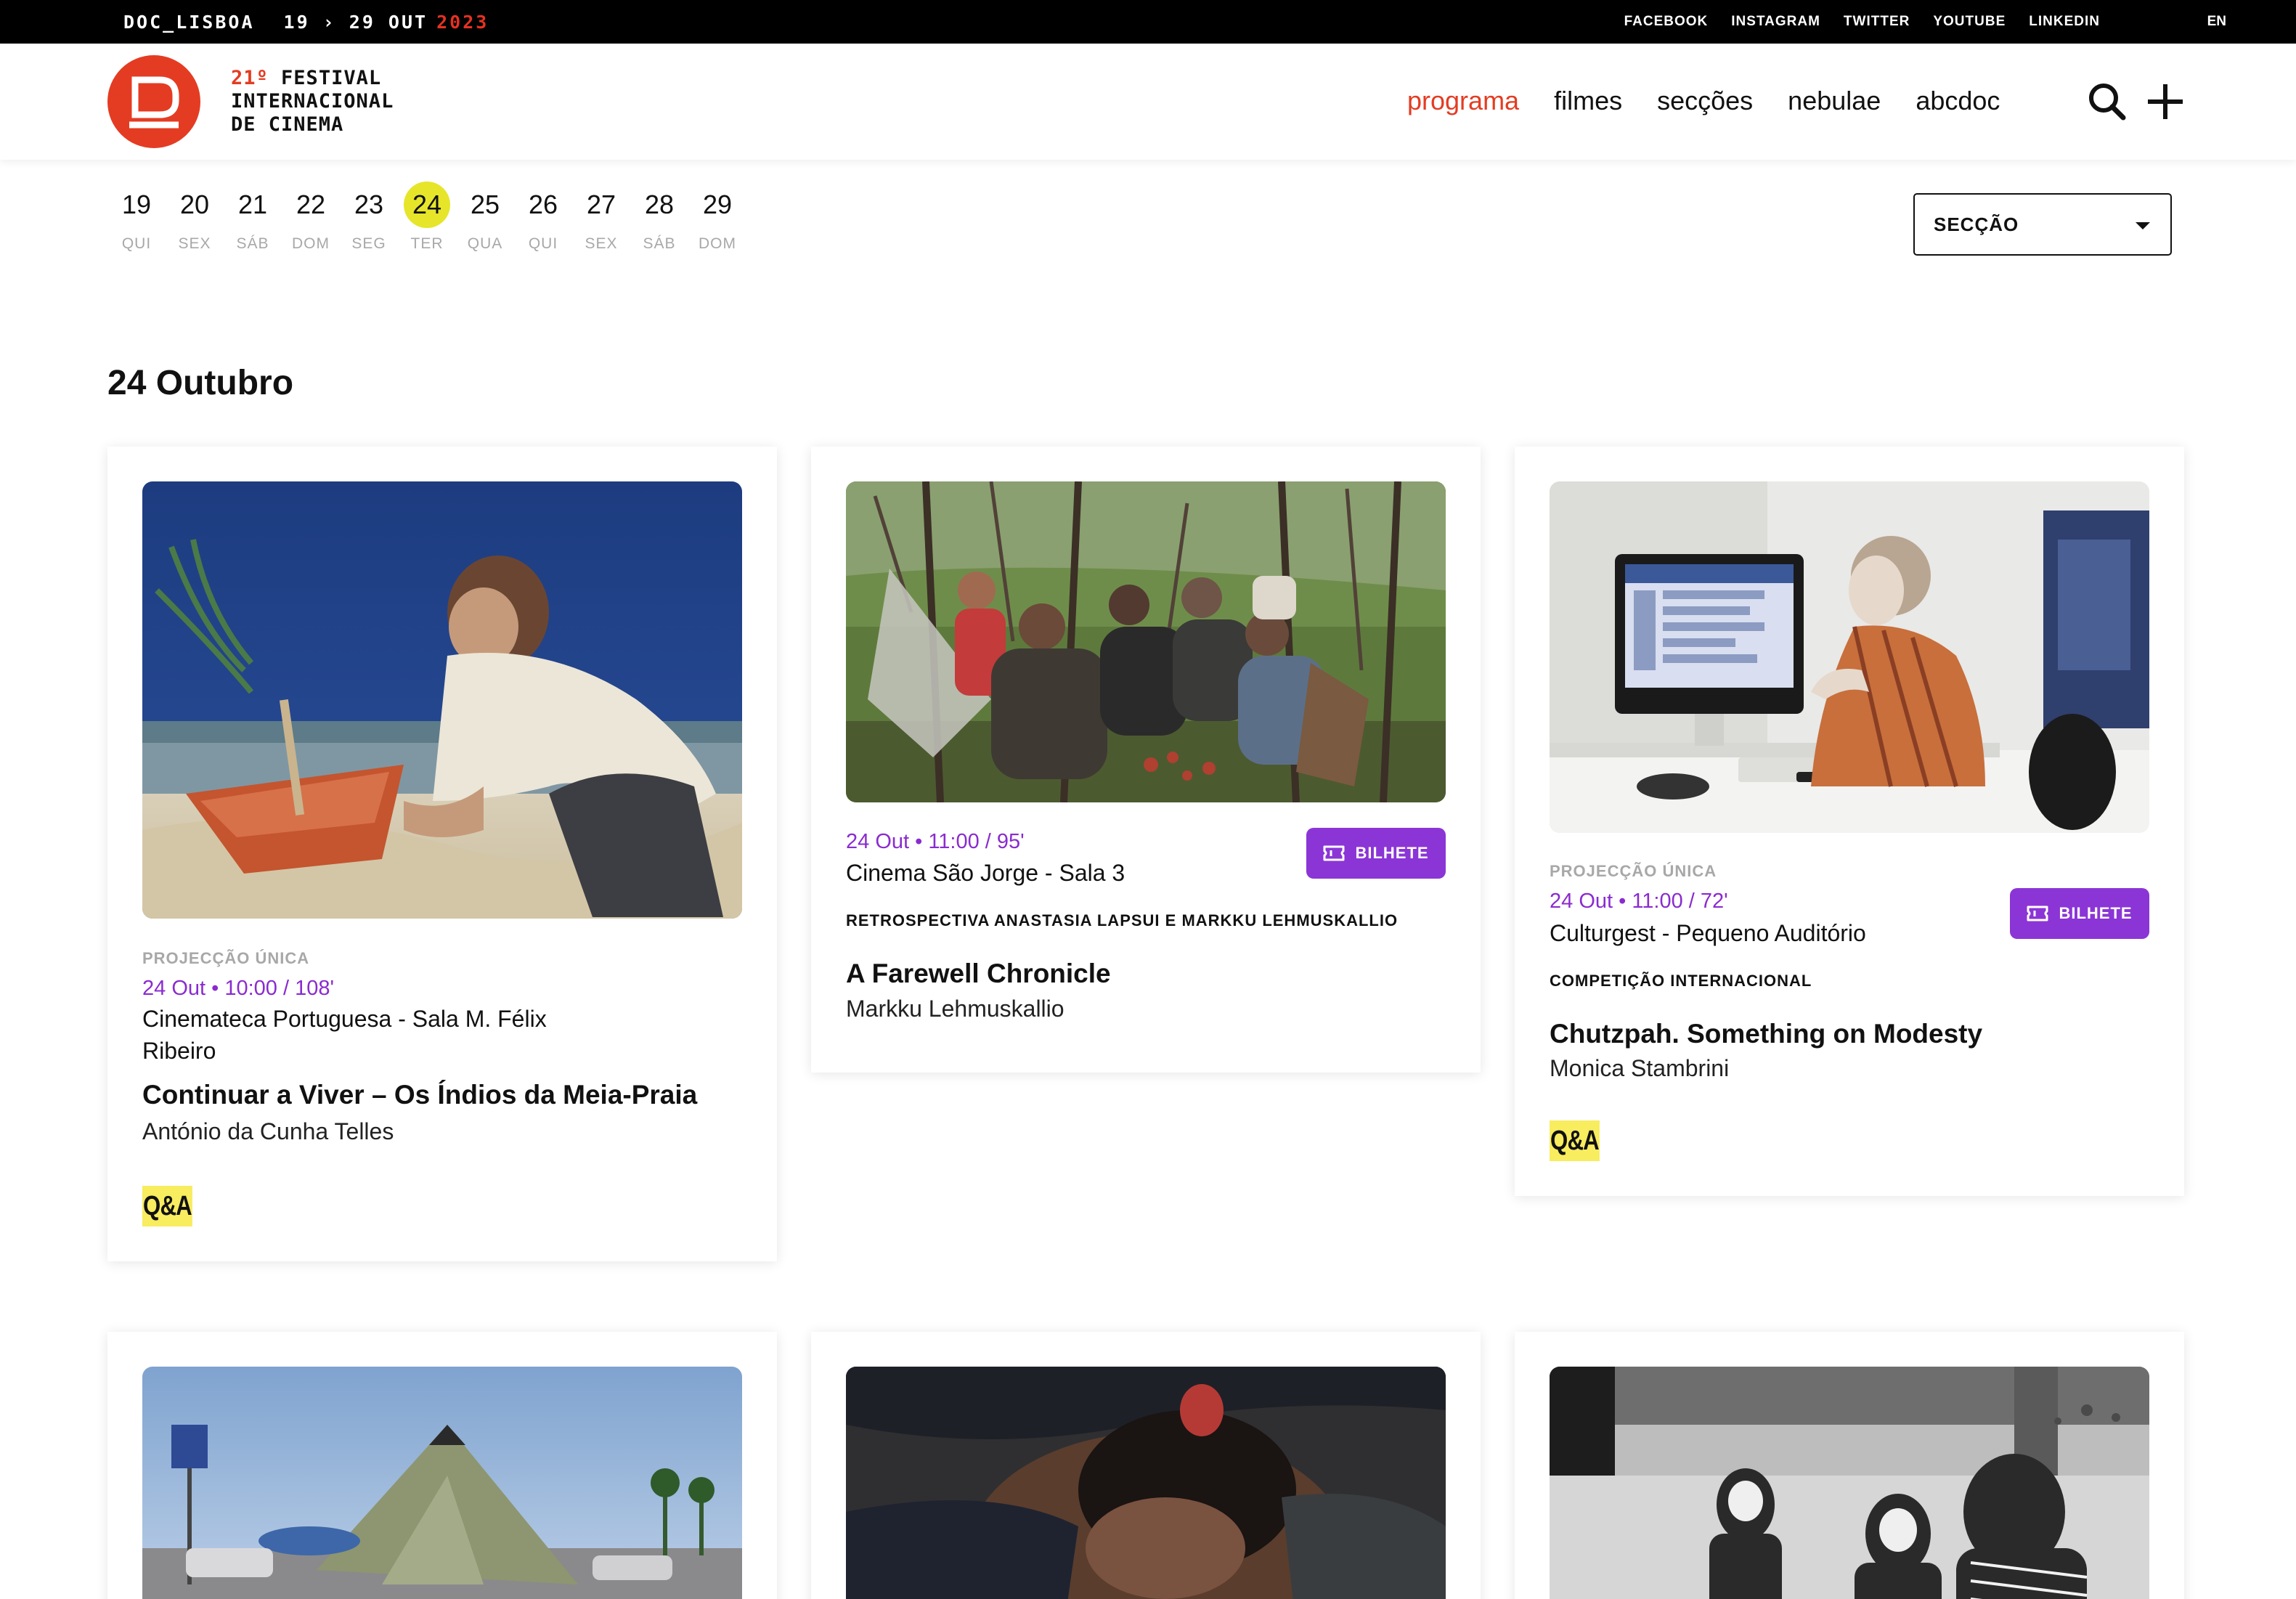 Image resolution: width=2296 pixels, height=1599 pixels. What do you see at coordinates (2064, 22) in the screenshot?
I see `social-link-linkedin: LINKEDIN` at bounding box center [2064, 22].